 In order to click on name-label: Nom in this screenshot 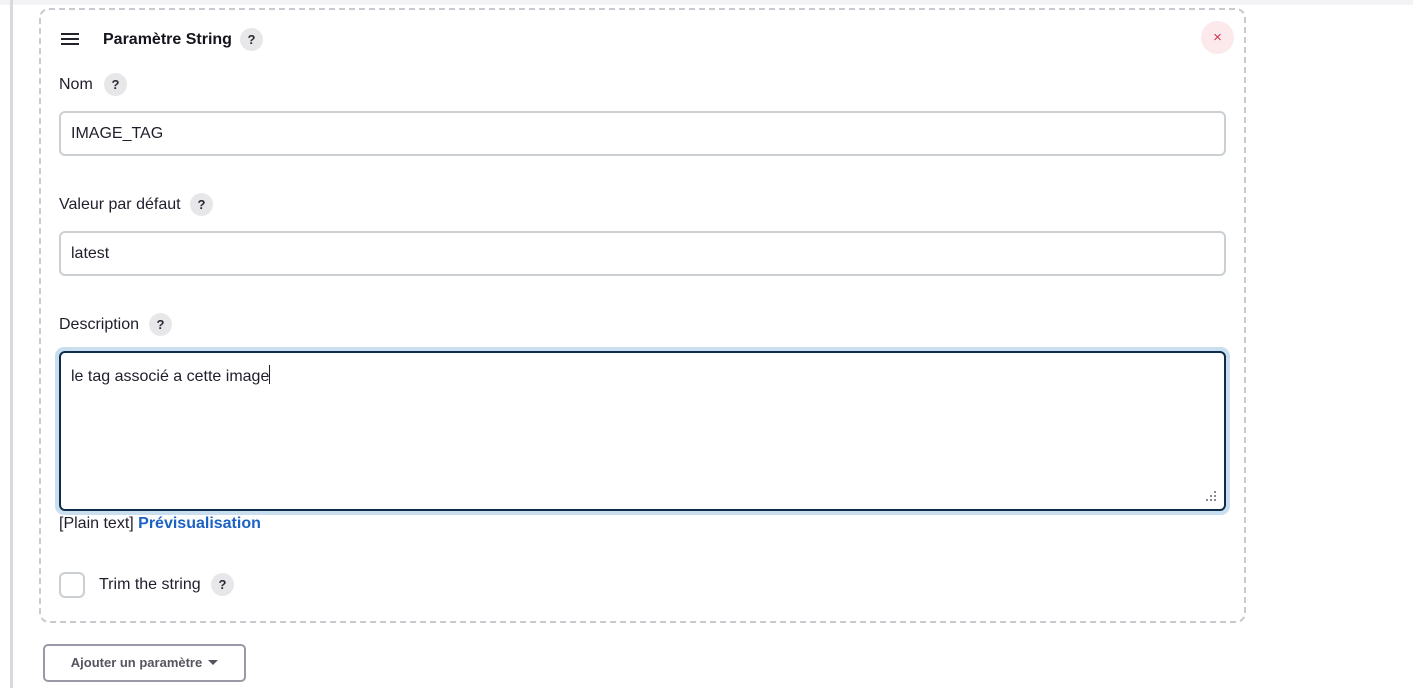, I will do `click(76, 84)`.